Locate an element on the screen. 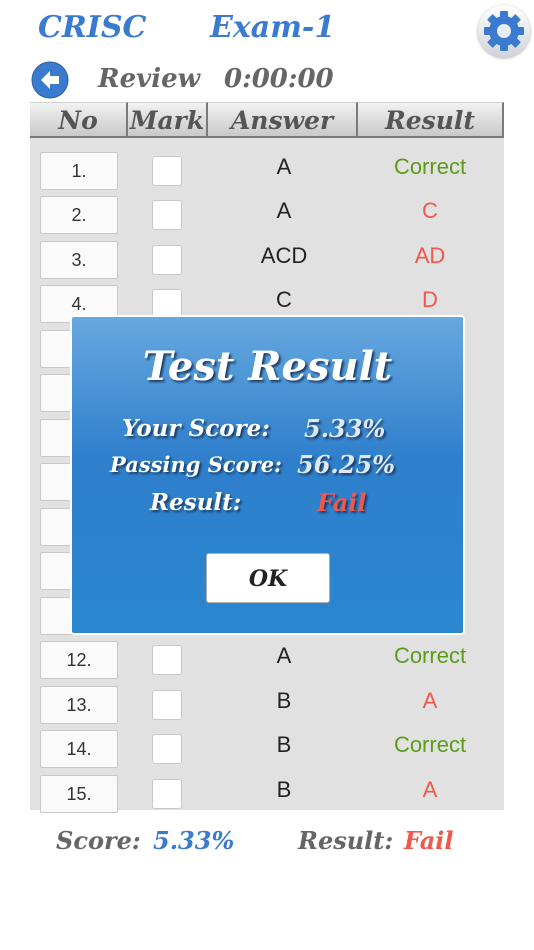 Image resolution: width=534 pixels, height=950 pixels. table-row: 3. ACD AD is located at coordinates (267, 259).